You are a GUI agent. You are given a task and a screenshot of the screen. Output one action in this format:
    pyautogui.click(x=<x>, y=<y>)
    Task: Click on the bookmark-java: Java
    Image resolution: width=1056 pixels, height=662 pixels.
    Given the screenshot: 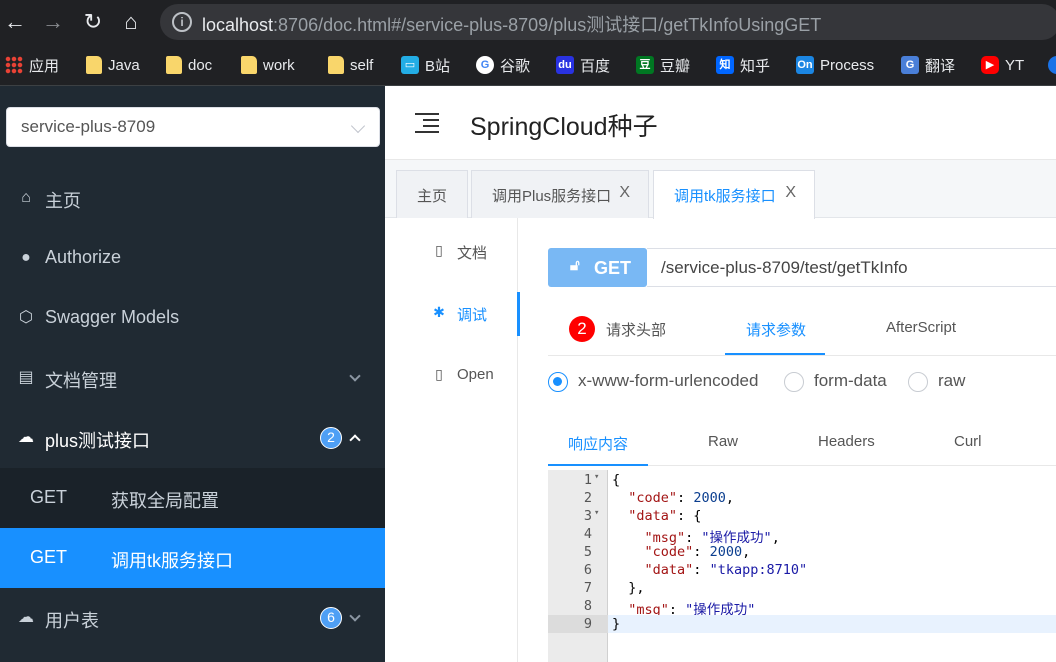 What is the action you would take?
    pyautogui.click(x=113, y=65)
    